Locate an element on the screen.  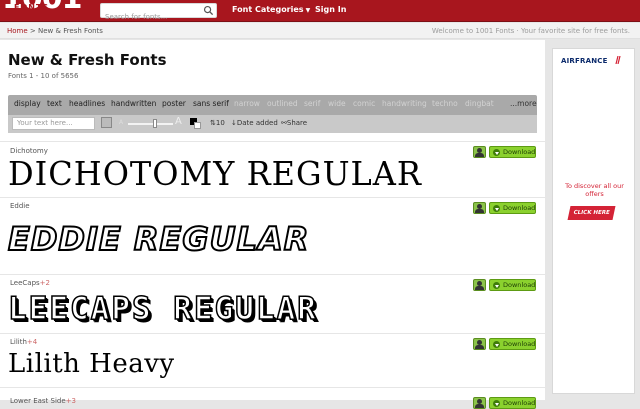
font-variant-count: +3 is located at coordinates (70, 401).